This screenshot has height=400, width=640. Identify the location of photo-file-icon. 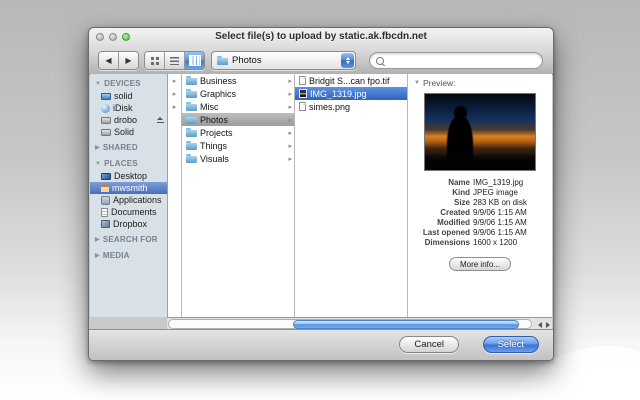
(303, 93).